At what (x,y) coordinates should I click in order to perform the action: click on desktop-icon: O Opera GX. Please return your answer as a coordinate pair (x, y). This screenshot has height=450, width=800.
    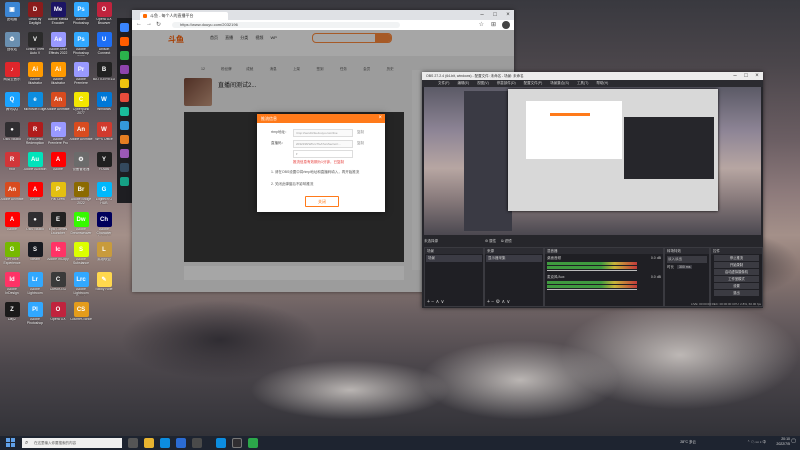
    Looking at the image, I should click on (58, 317).